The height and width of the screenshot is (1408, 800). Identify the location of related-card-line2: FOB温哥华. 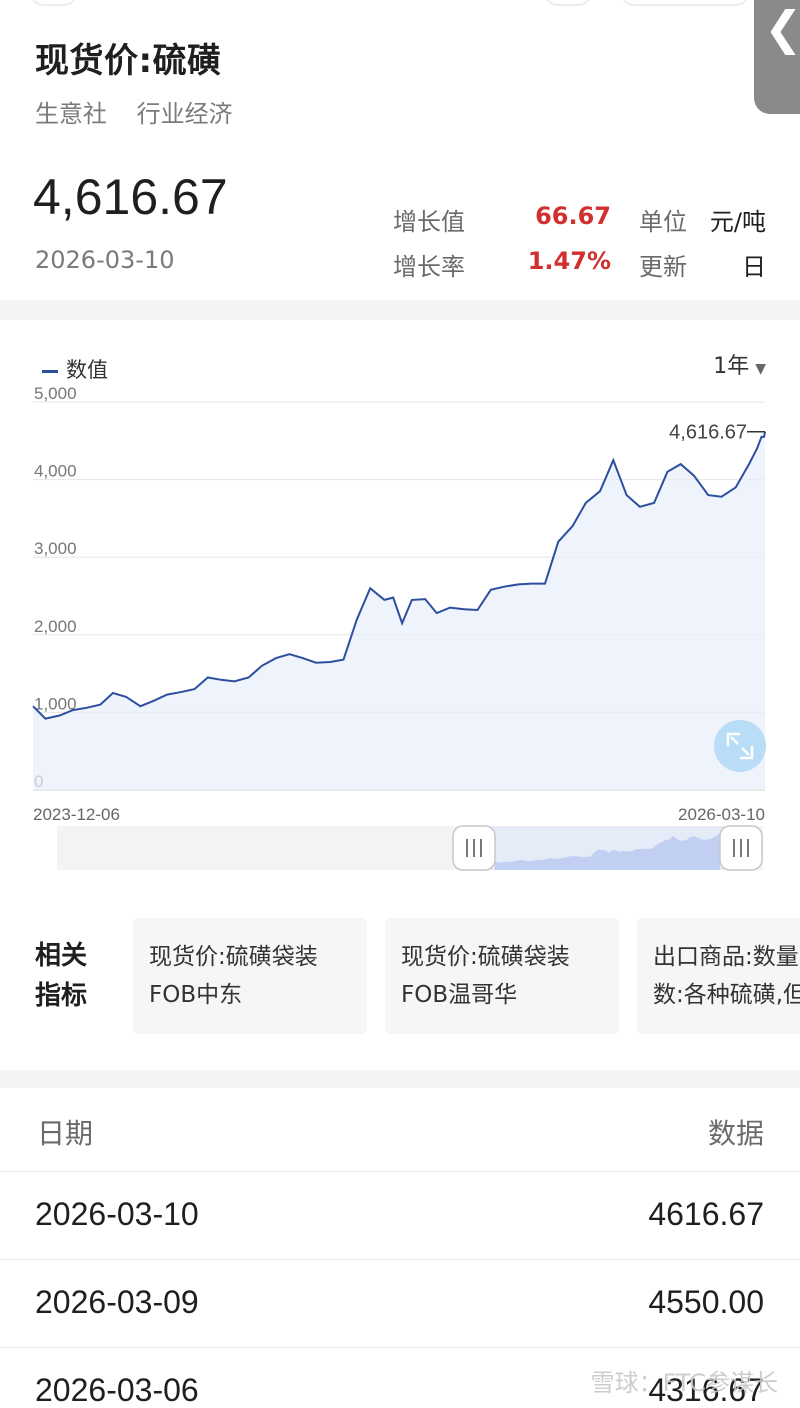
(459, 995).